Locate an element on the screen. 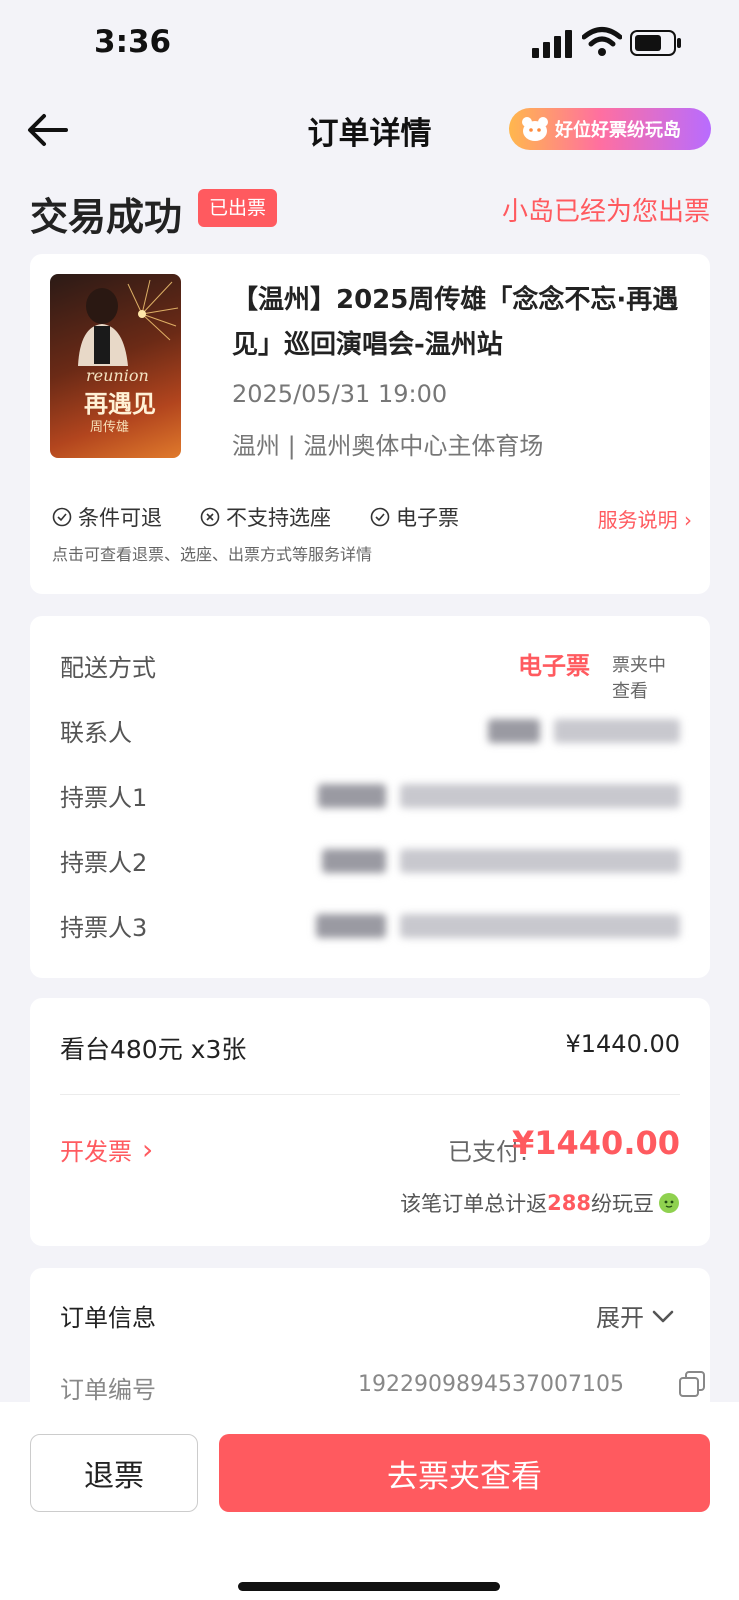 This screenshot has width=739, height=1600. divider is located at coordinates (370, 1094).